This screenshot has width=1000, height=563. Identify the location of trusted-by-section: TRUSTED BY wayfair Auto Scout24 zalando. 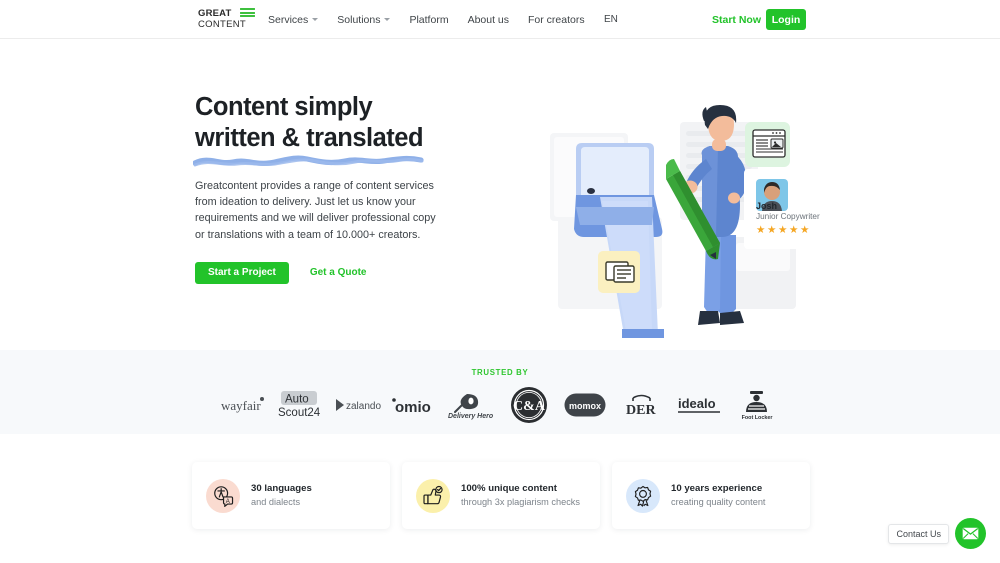
(500, 392).